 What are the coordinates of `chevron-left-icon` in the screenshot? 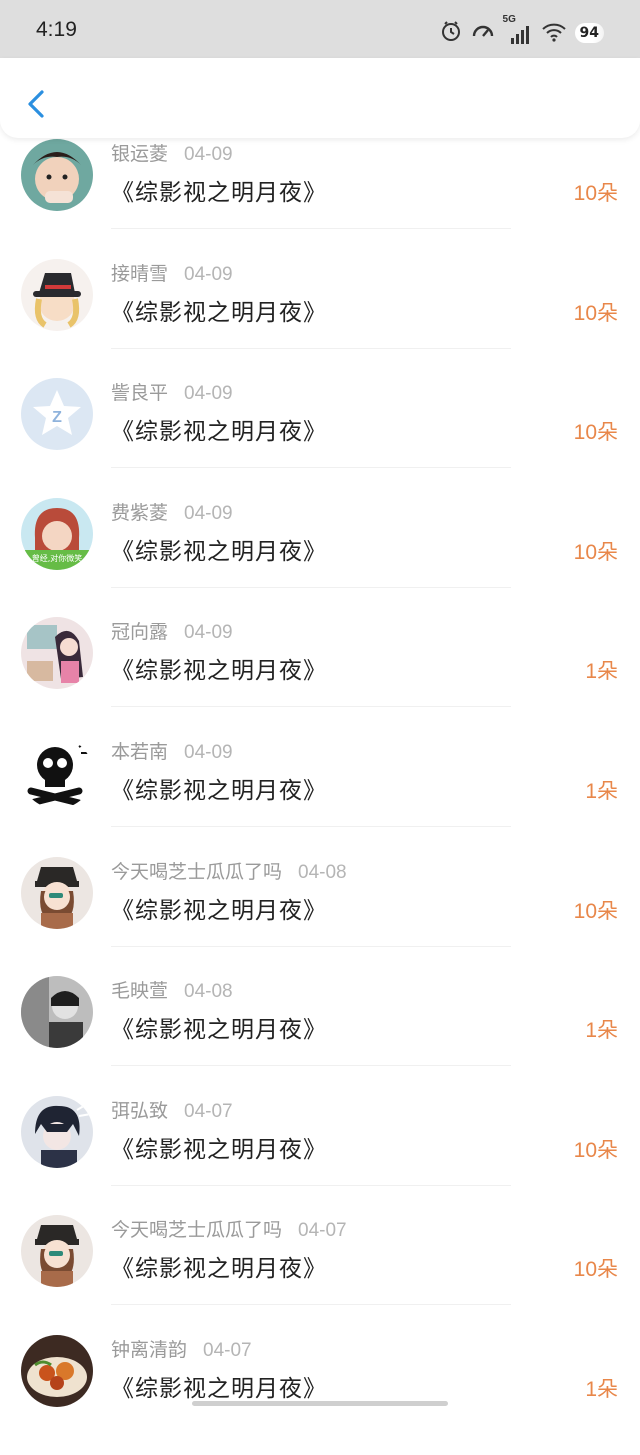 It's located at (36, 104).